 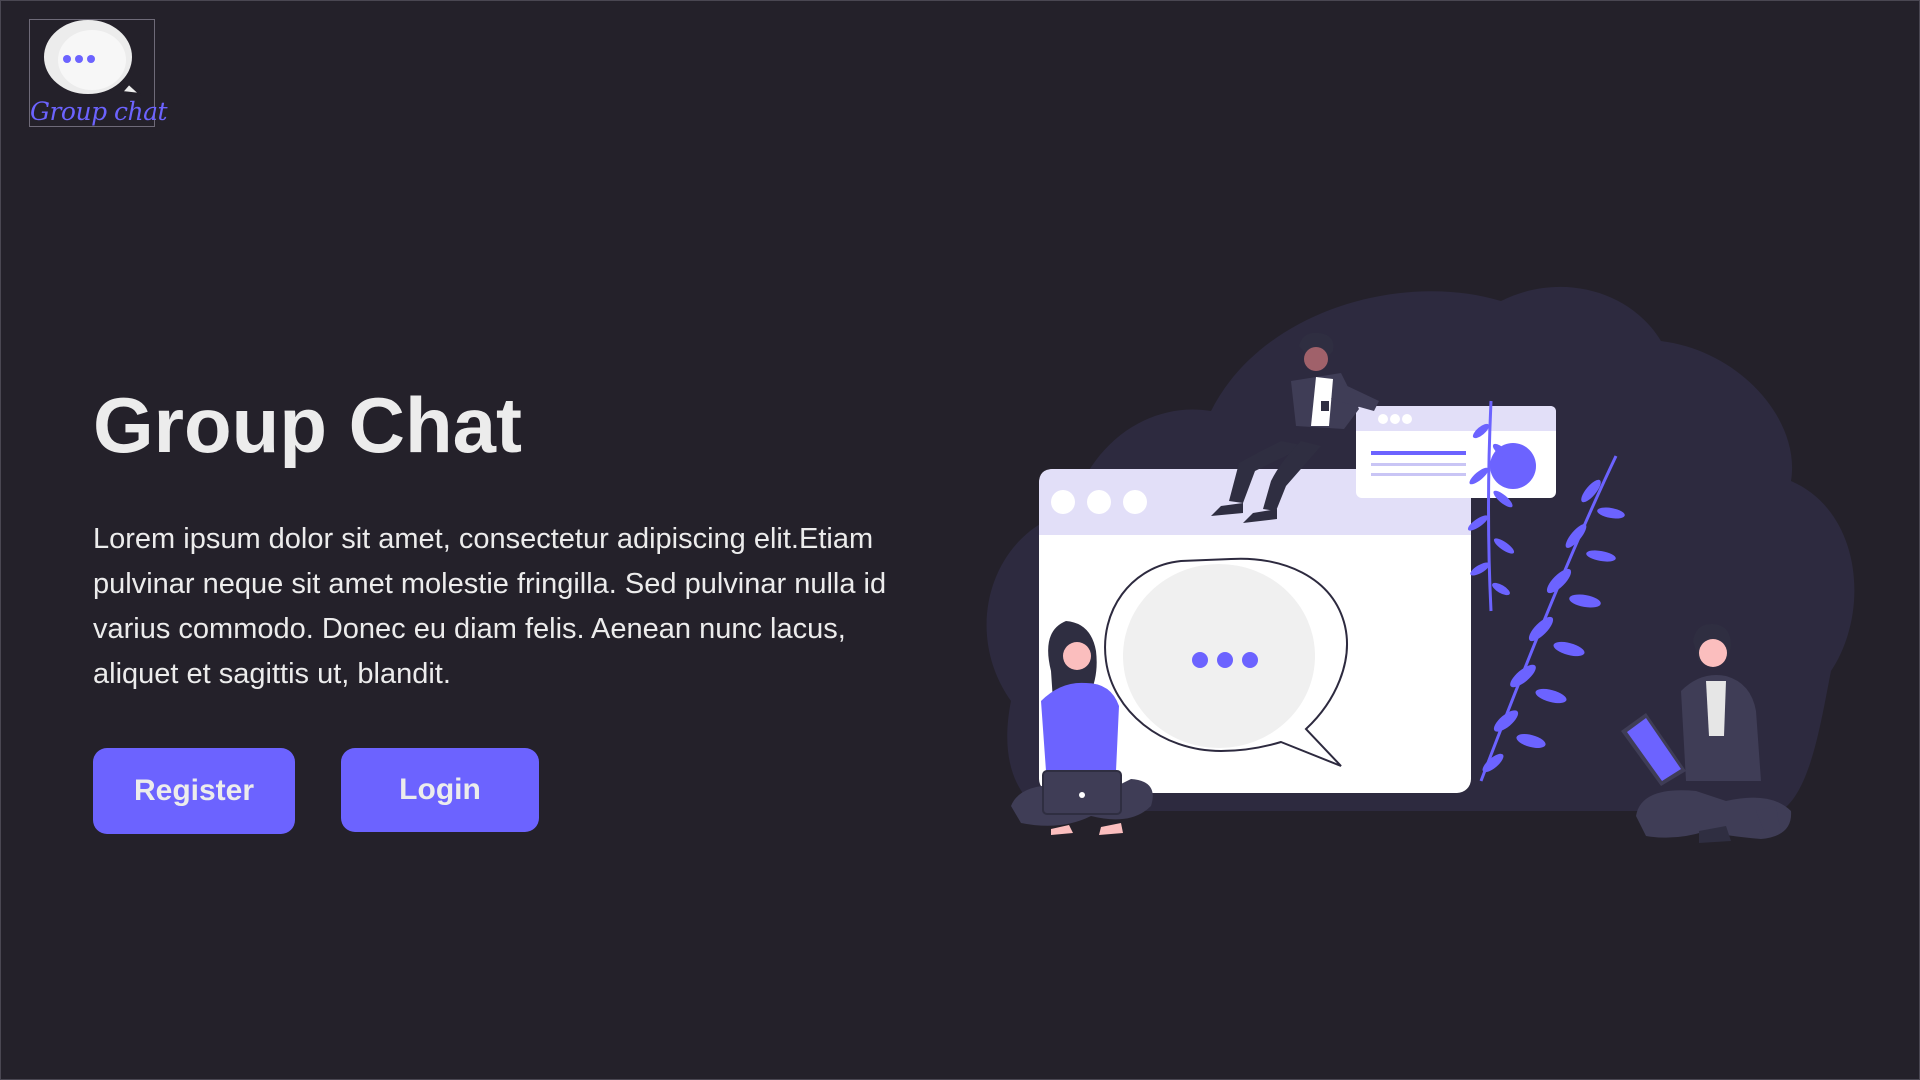 What do you see at coordinates (1456, 452) in the screenshot?
I see `profile-card` at bounding box center [1456, 452].